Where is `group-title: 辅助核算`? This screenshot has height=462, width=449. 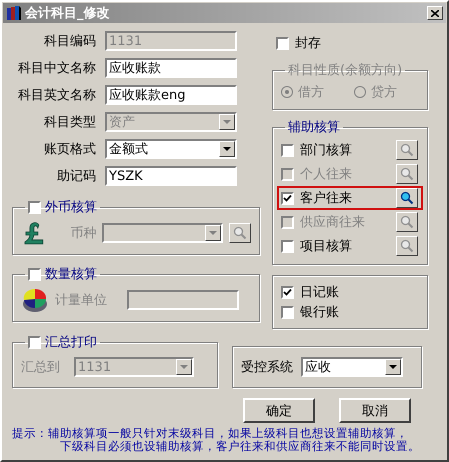
group-title: 辅助核算 is located at coordinates (314, 127).